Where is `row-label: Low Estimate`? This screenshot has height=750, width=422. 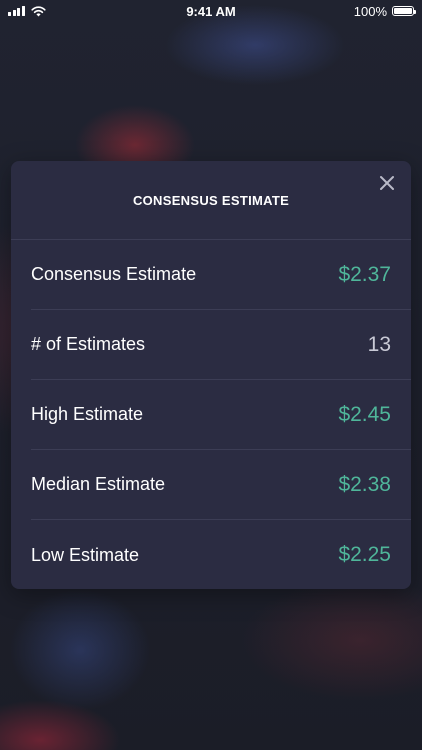 row-label: Low Estimate is located at coordinates (85, 554).